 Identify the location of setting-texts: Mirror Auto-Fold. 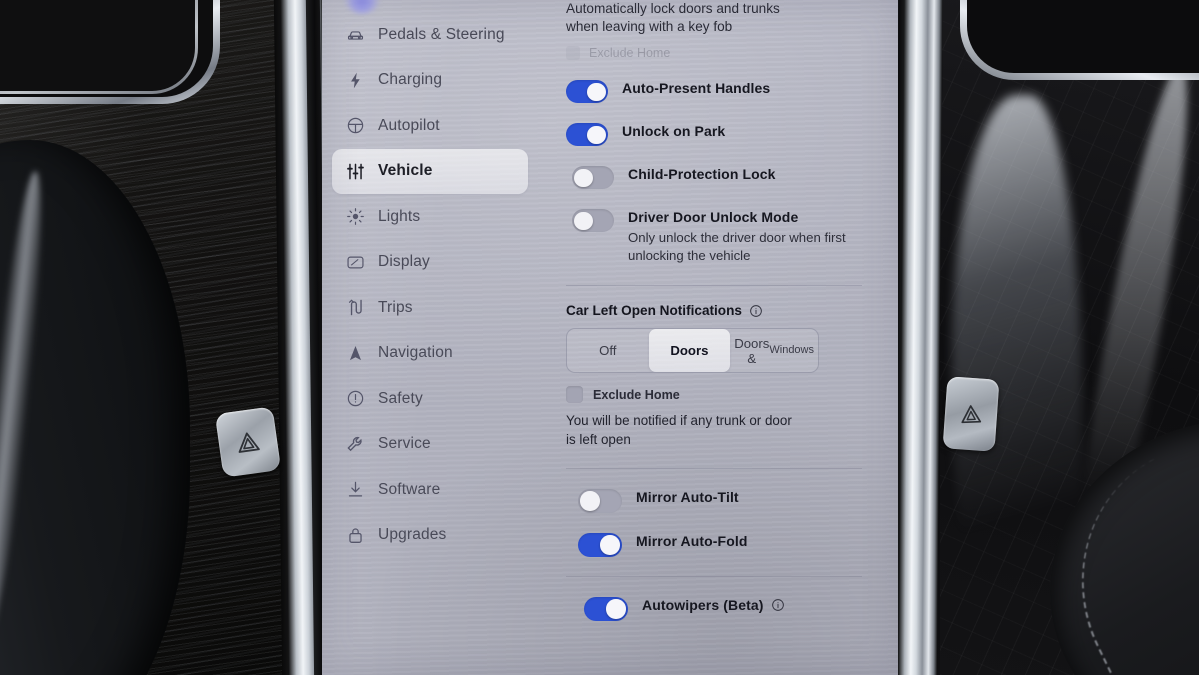
(692, 541).